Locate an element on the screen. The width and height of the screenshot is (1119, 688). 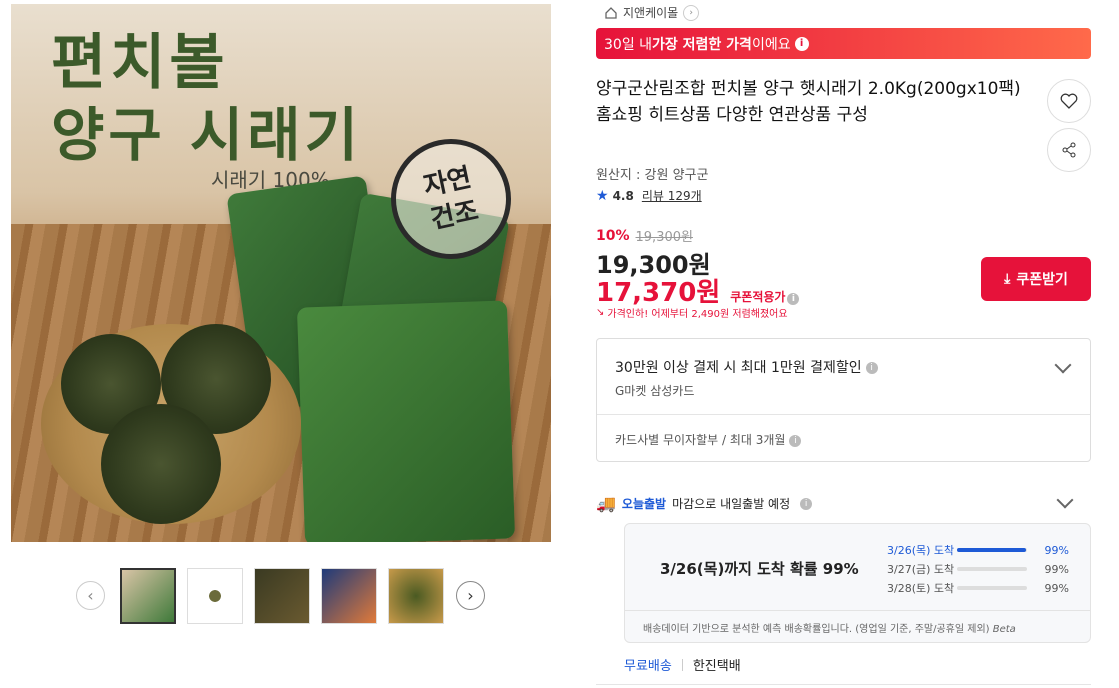
arrival-row: 3/28(토) 도착 99% is located at coordinates (978, 588).